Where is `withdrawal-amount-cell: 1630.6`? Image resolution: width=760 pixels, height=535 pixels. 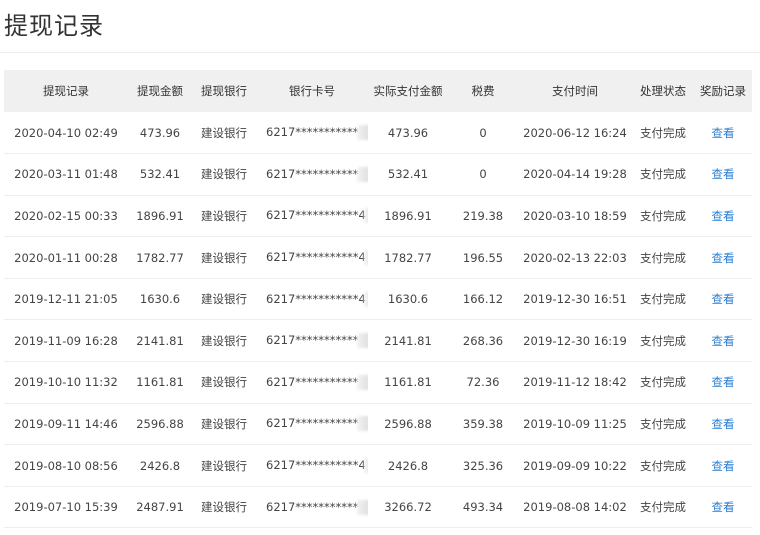 withdrawal-amount-cell: 1630.6 is located at coordinates (160, 299).